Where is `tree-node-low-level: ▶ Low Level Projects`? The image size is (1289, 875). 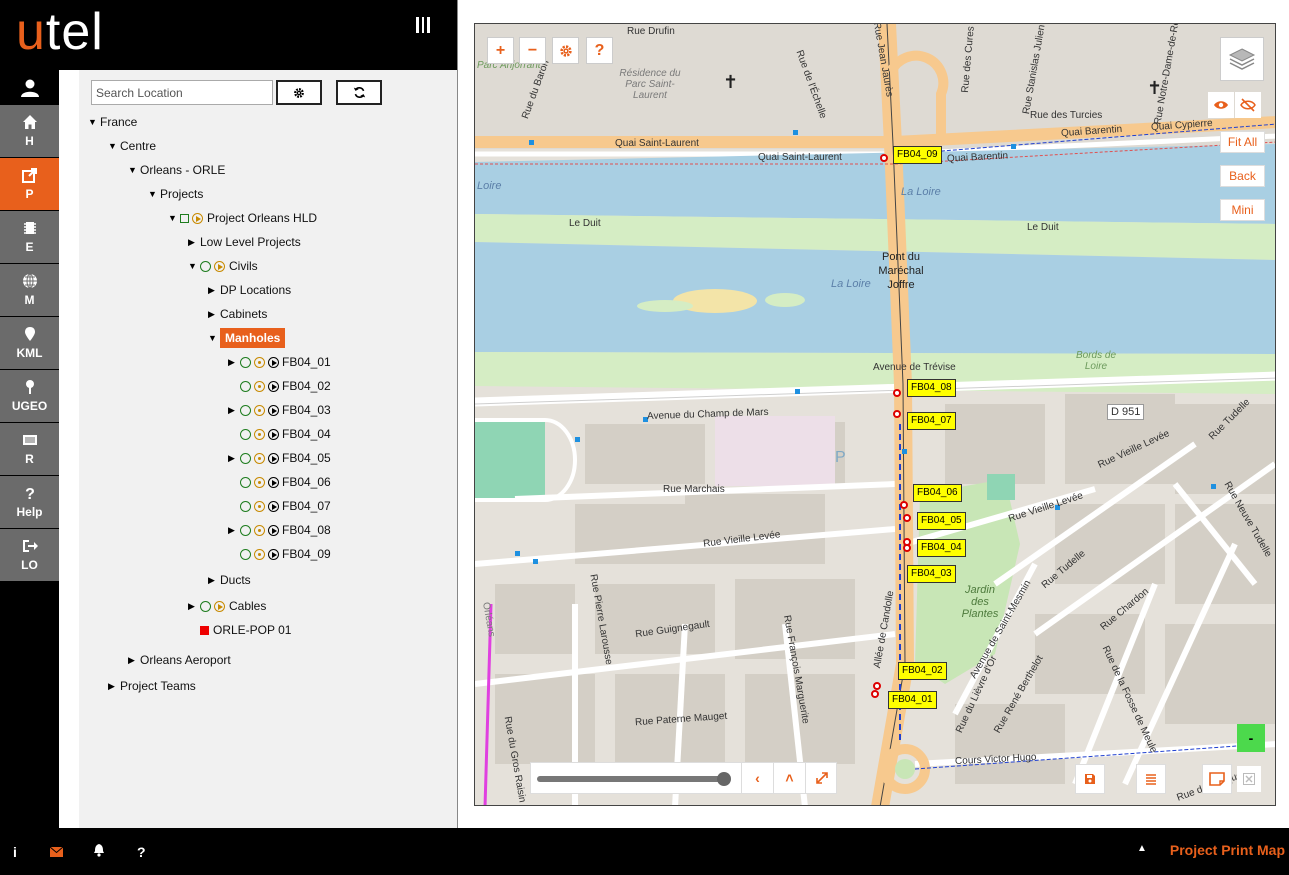 tree-node-low-level: ▶ Low Level Projects is located at coordinates (244, 242).